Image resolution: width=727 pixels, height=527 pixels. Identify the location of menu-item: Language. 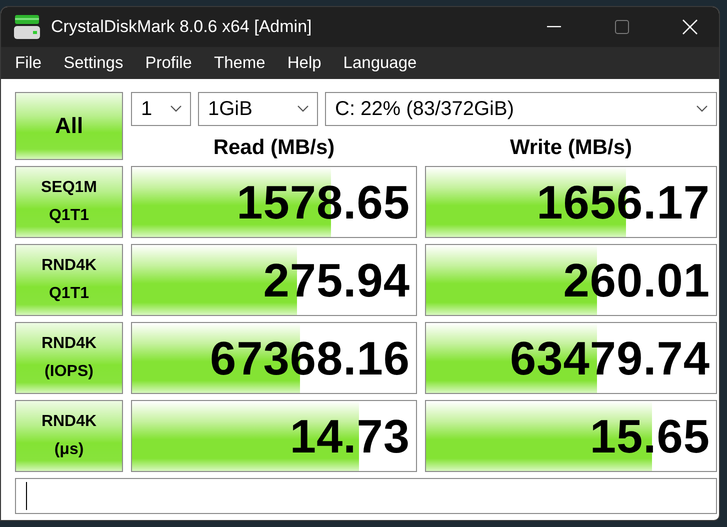
(380, 63).